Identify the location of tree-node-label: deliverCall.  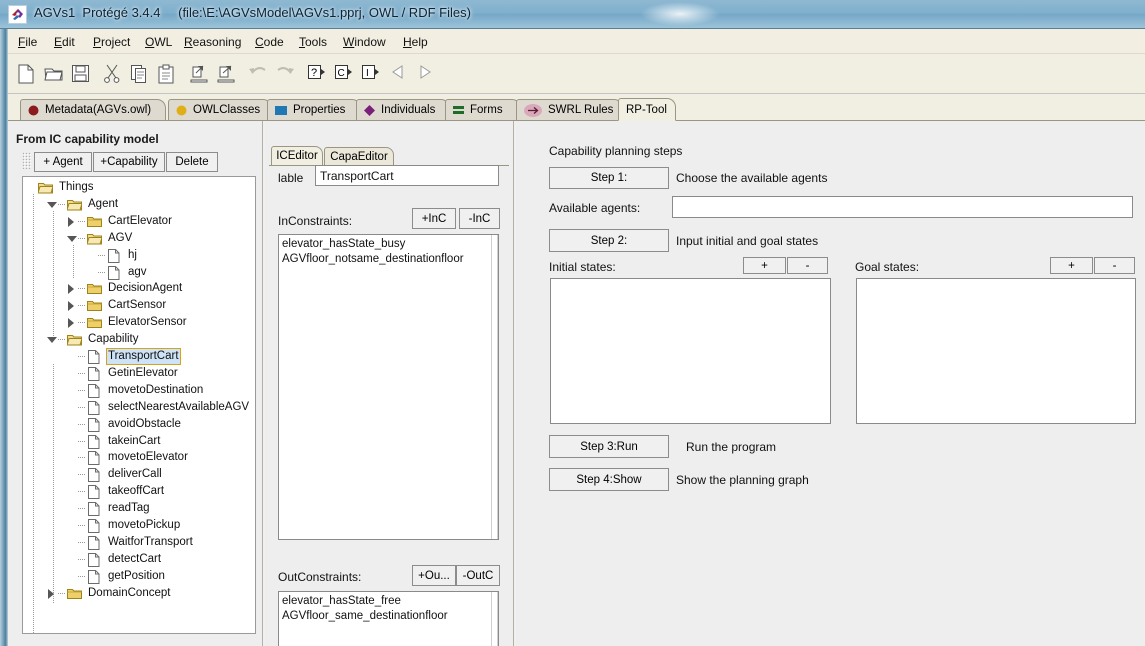
(135, 474).